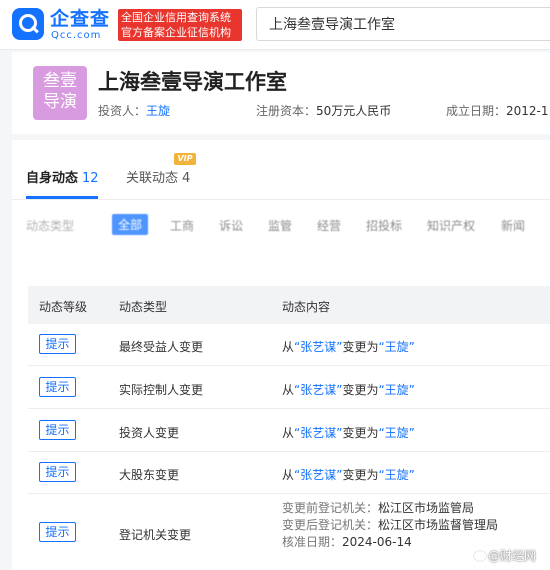  I want to click on header-type: 动态类型, so click(143, 307).